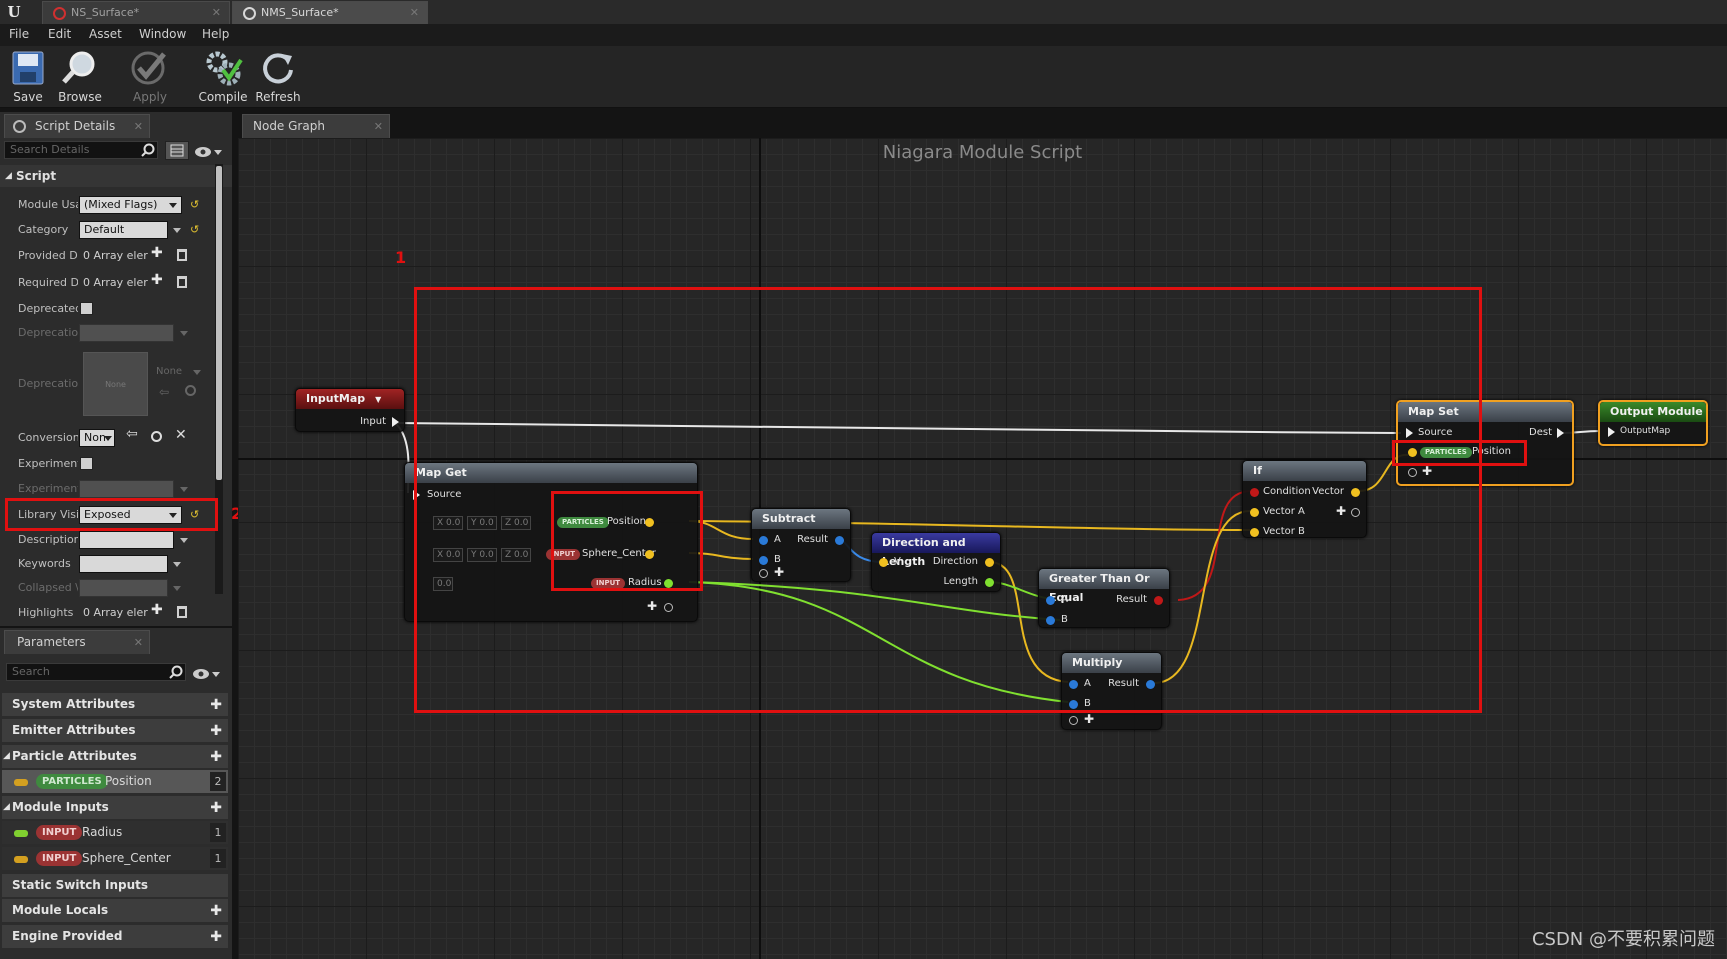 This screenshot has height=959, width=1727. Describe the element at coordinates (67, 936) in the screenshot. I see `category-label: Engine Provided` at that location.